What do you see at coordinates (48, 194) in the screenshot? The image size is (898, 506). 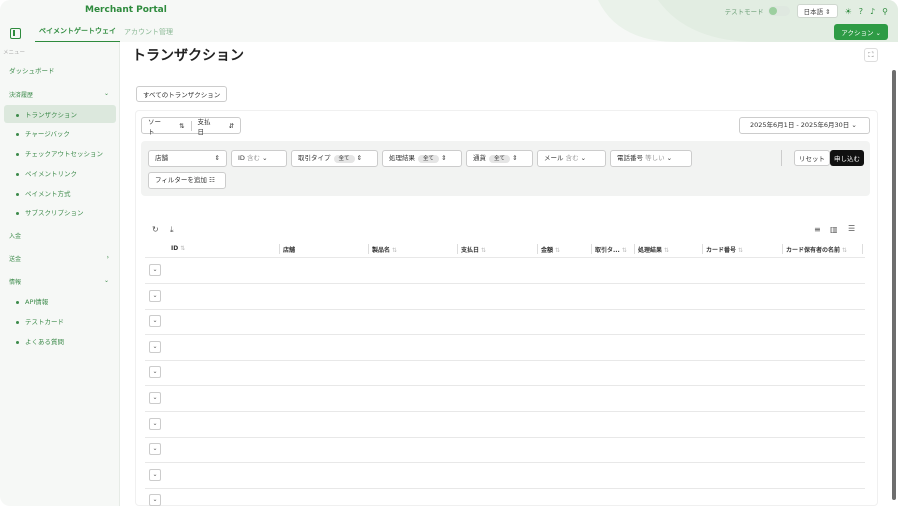 I see `sidebar-item-label: ペイメント方式` at bounding box center [48, 194].